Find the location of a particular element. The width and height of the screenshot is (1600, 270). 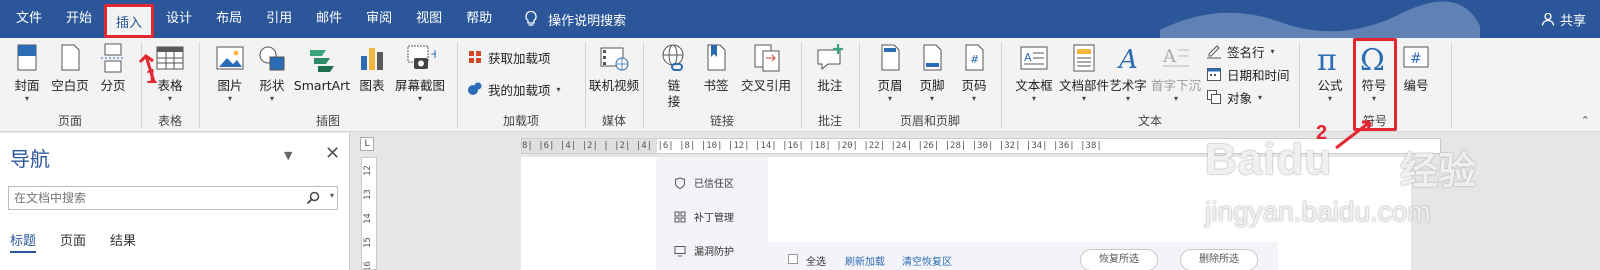

drop-cap-icon: A is located at coordinates (1175, 56).